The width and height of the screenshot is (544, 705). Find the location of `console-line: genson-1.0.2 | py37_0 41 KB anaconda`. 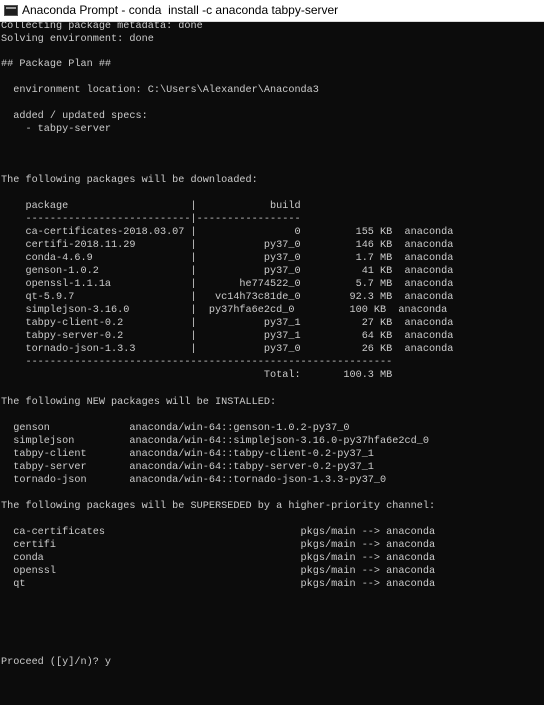

console-line: genson-1.0.2 | py37_0 41 KB anaconda is located at coordinates (227, 271).